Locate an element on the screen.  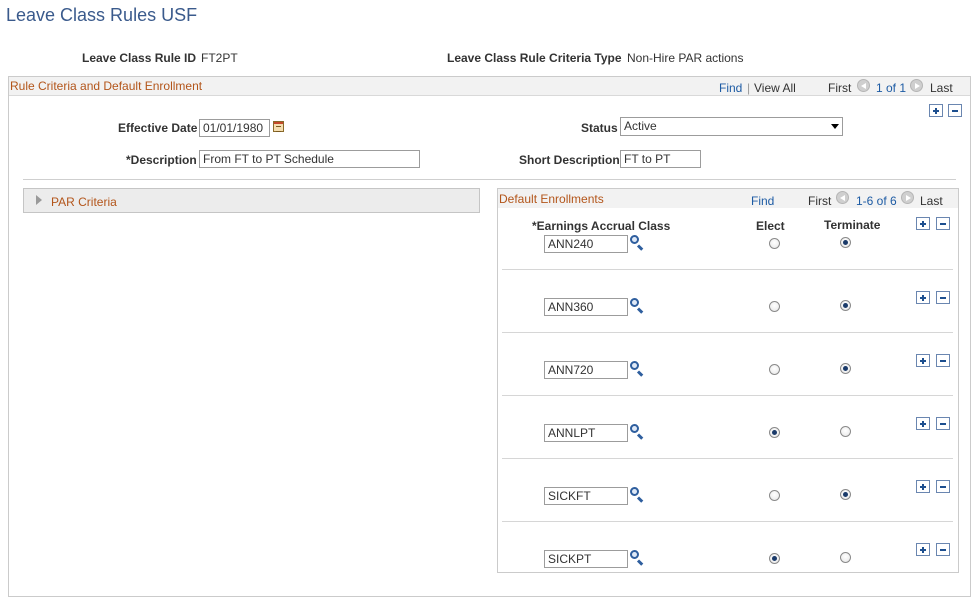
expand-triangle-icon is located at coordinates (39, 200).